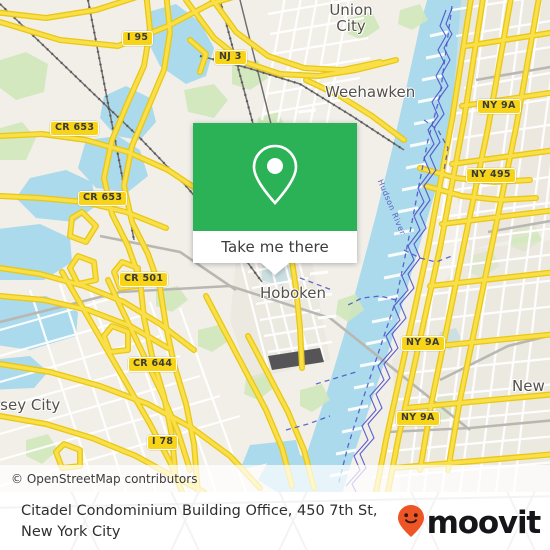 The width and height of the screenshot is (550, 550). I want to click on highway-shield-ny495: NY 495, so click(491, 175).